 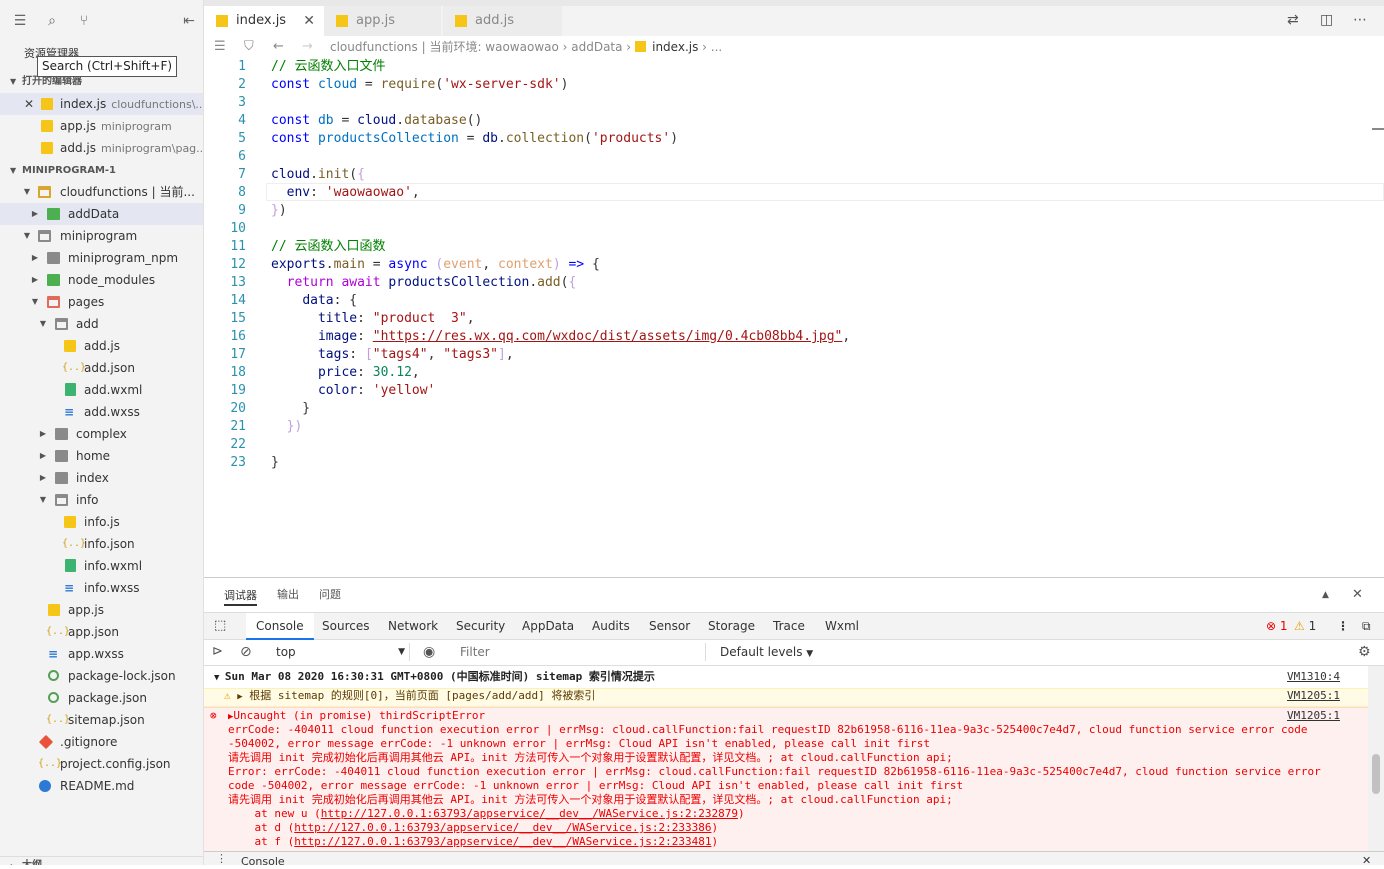 I want to click on current-line-highlight, so click(x=825, y=192).